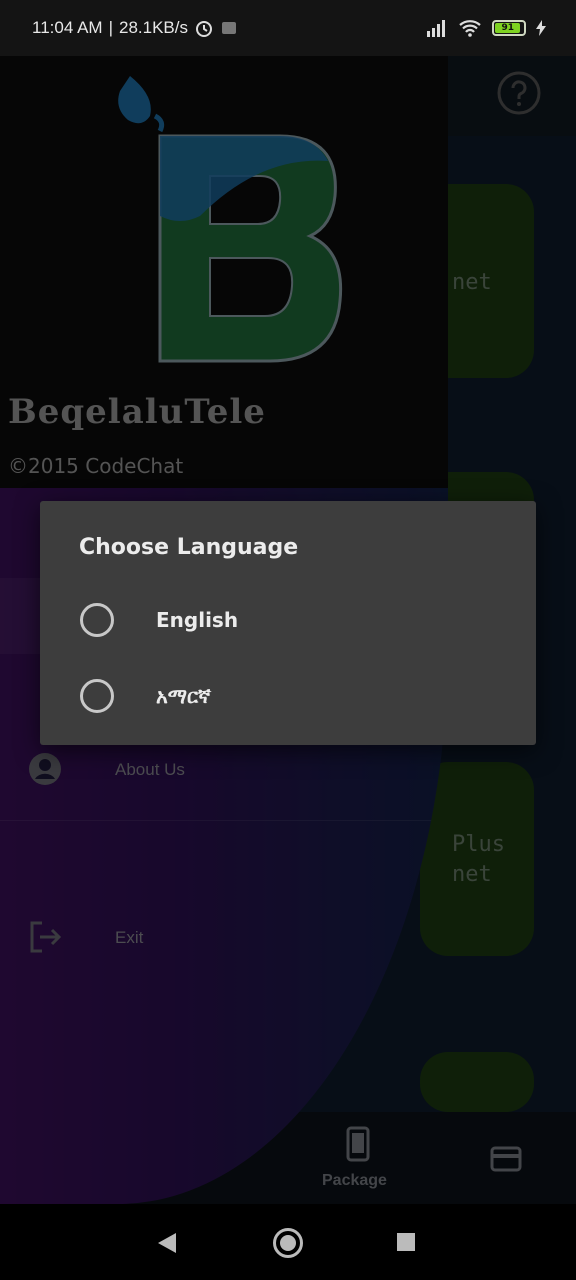 The width and height of the screenshot is (576, 1280). Describe the element at coordinates (197, 620) in the screenshot. I see `option-label: English` at that location.